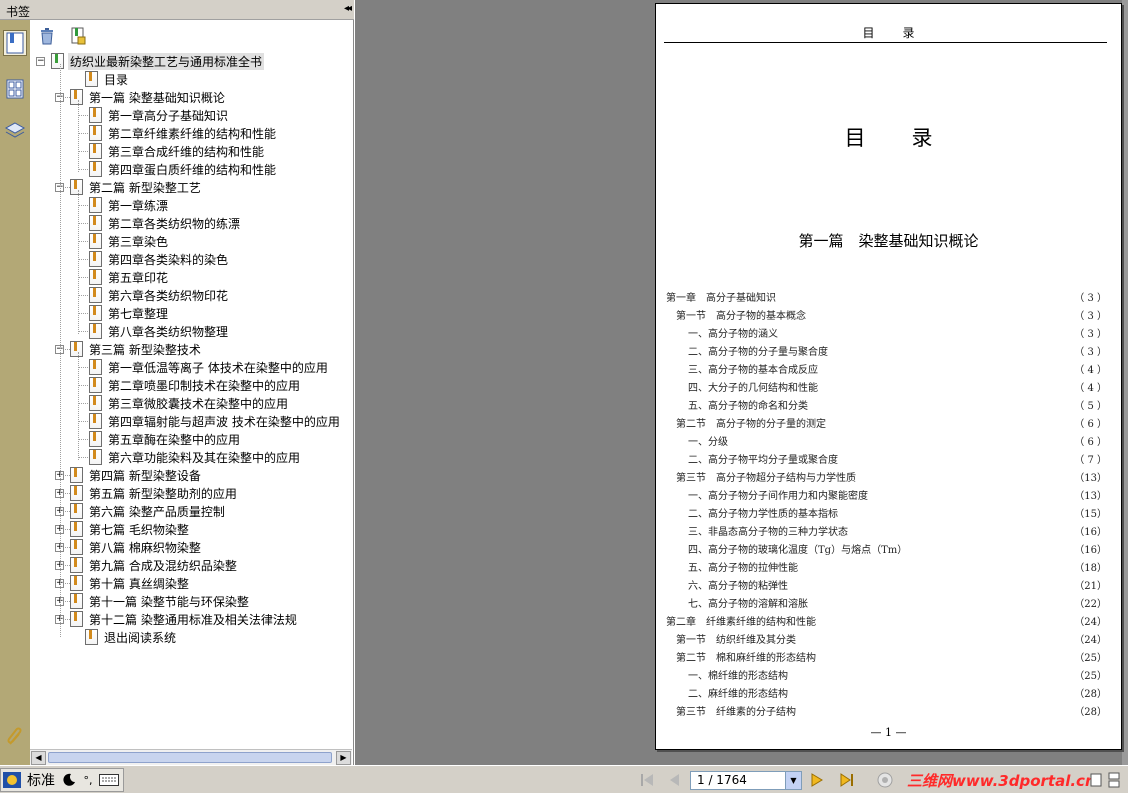 The height and width of the screenshot is (793, 1128). Describe the element at coordinates (1090, 586) in the screenshot. I see `toc-entry-page: （21）` at that location.